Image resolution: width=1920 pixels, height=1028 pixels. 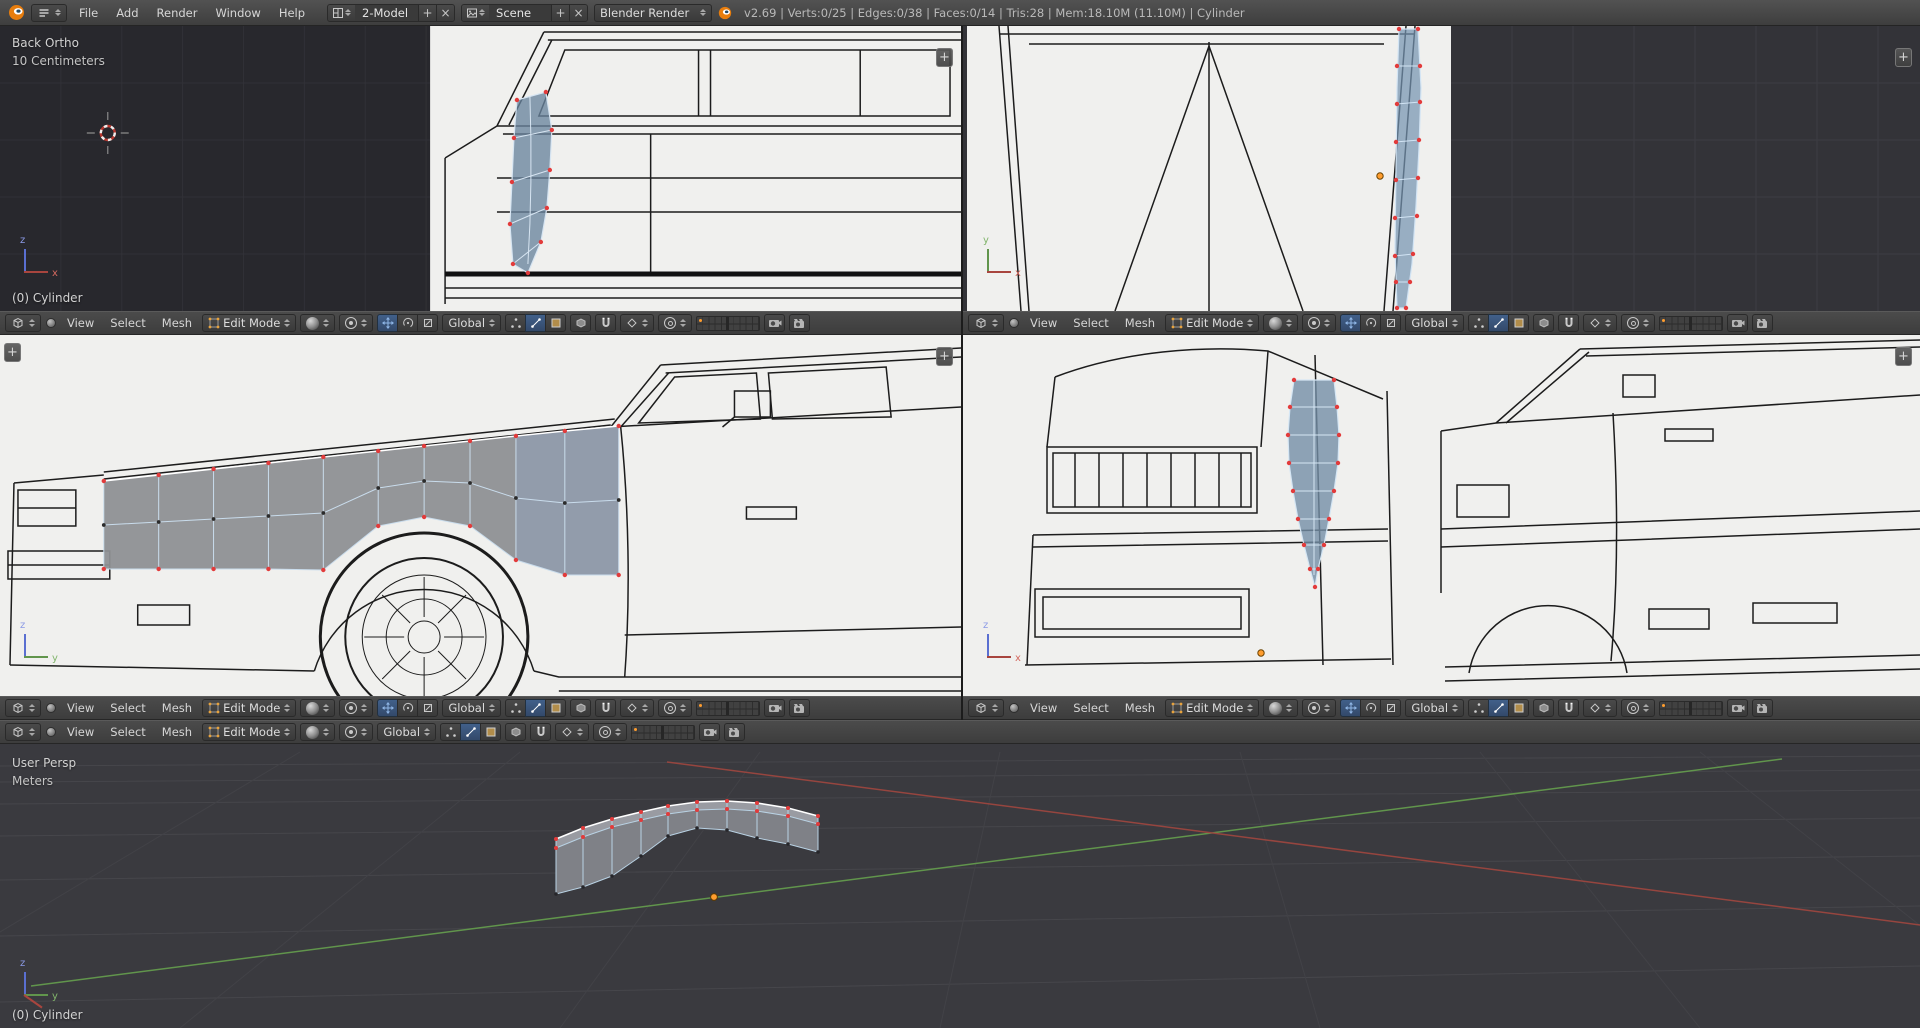 I want to click on scene-name: Scene, so click(x=520, y=13).